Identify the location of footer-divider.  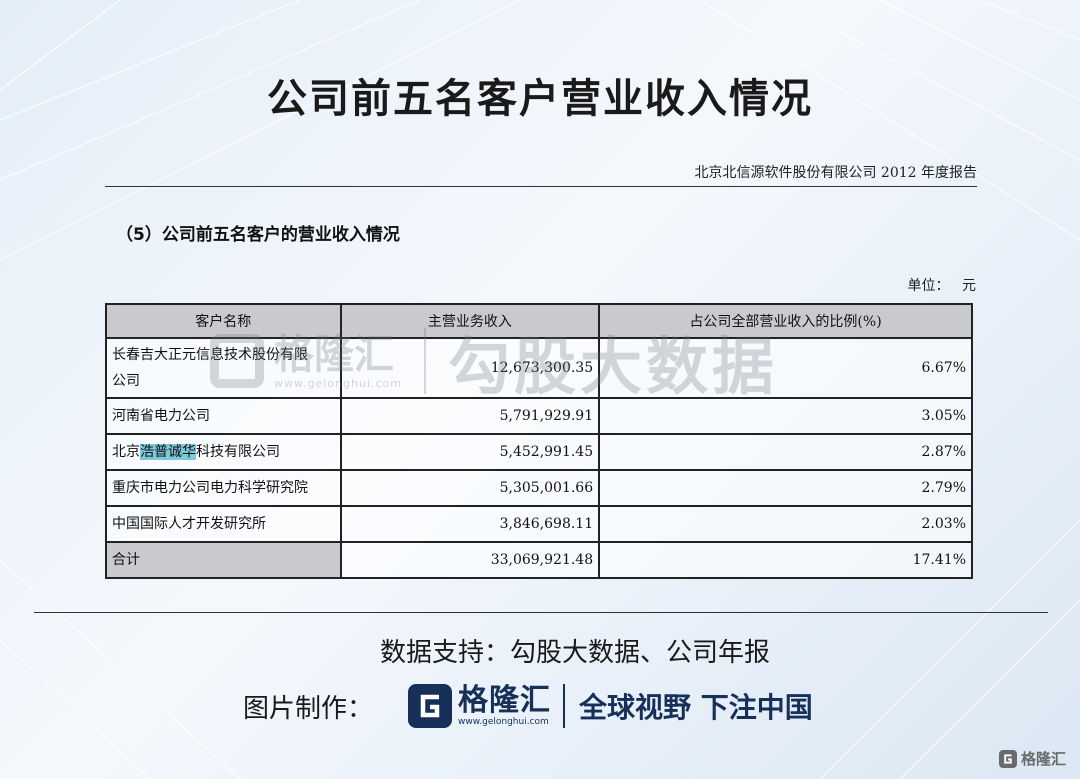
(541, 612).